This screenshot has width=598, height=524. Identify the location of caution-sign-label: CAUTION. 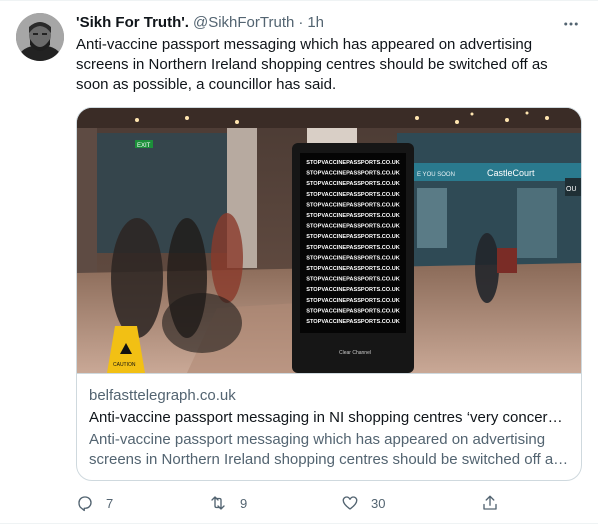
(124, 365).